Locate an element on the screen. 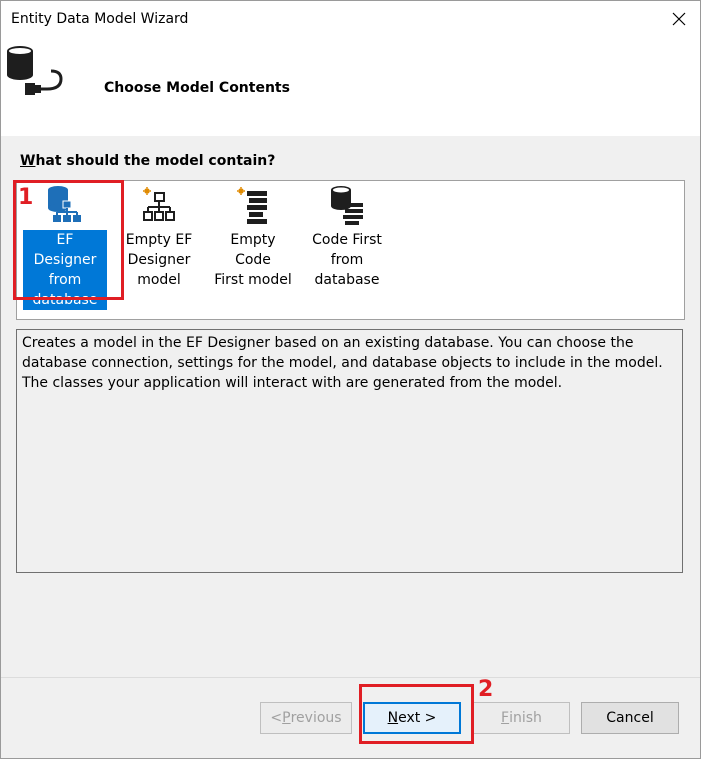 The image size is (701, 759). database-plug-icon is located at coordinates (35, 70).